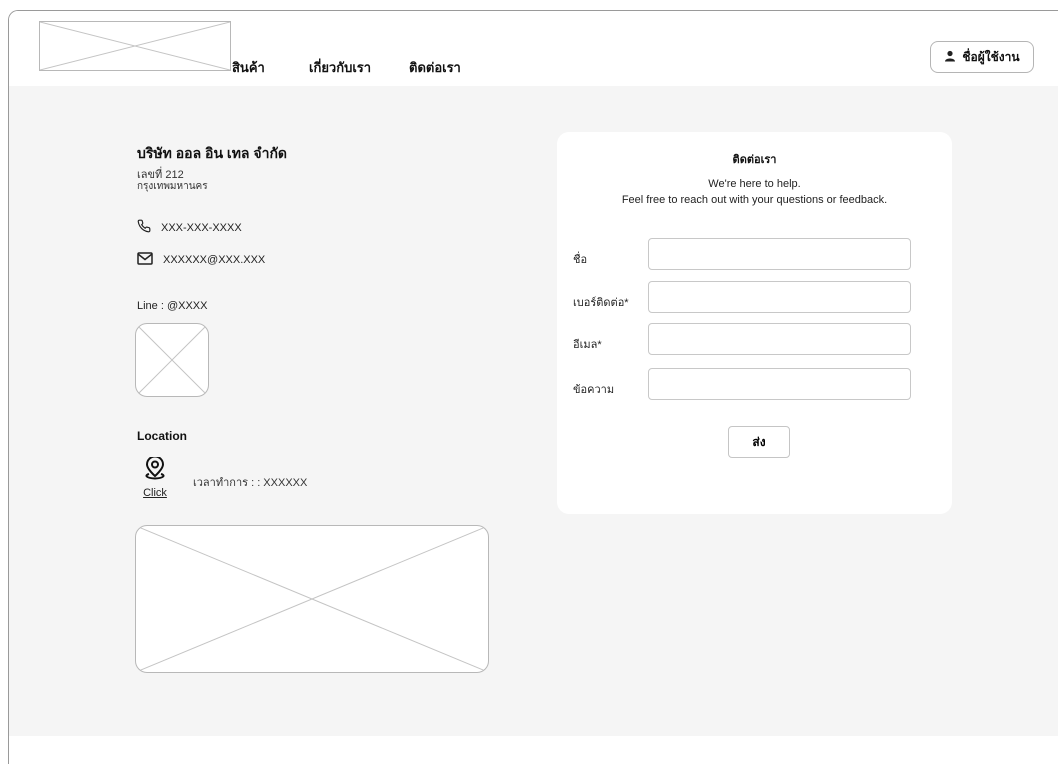 The image size is (1058, 764). I want to click on map-link: Click, so click(155, 477).